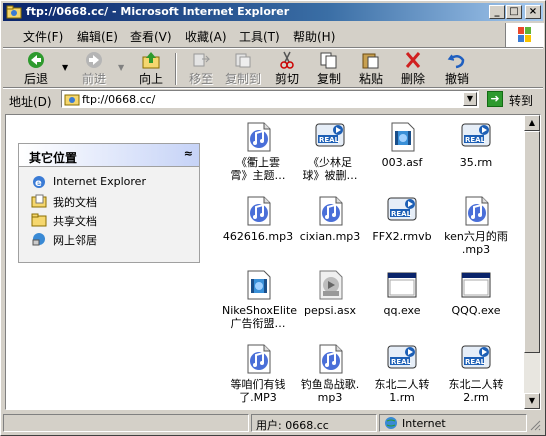  What do you see at coordinates (330, 391) in the screenshot?
I see `file-name: 钓鱼岛战歌. mp3` at bounding box center [330, 391].